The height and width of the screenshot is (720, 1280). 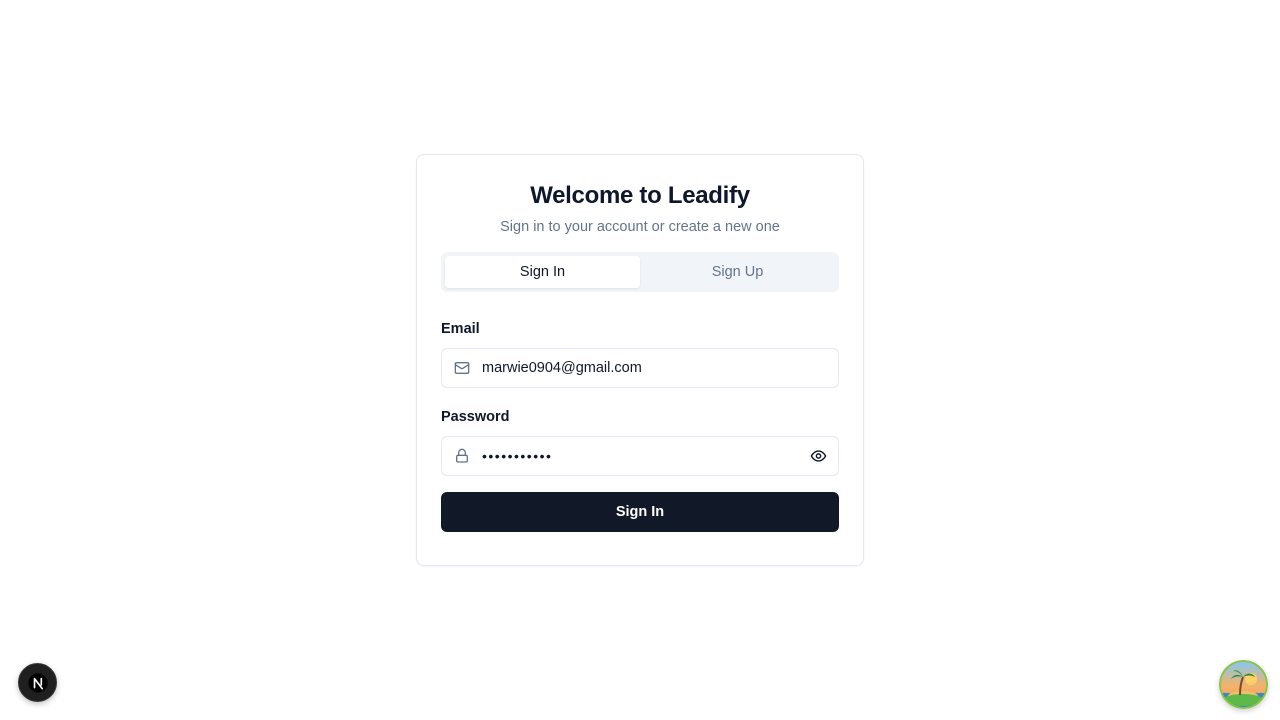 I want to click on password-input, so click(x=640, y=456).